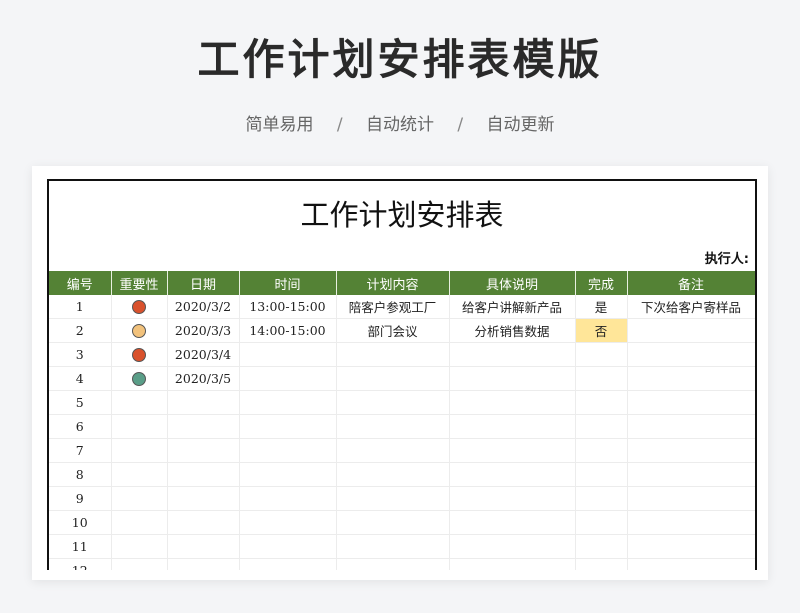 The width and height of the screenshot is (800, 613). I want to click on cell-date: 2020/3/4, so click(203, 354).